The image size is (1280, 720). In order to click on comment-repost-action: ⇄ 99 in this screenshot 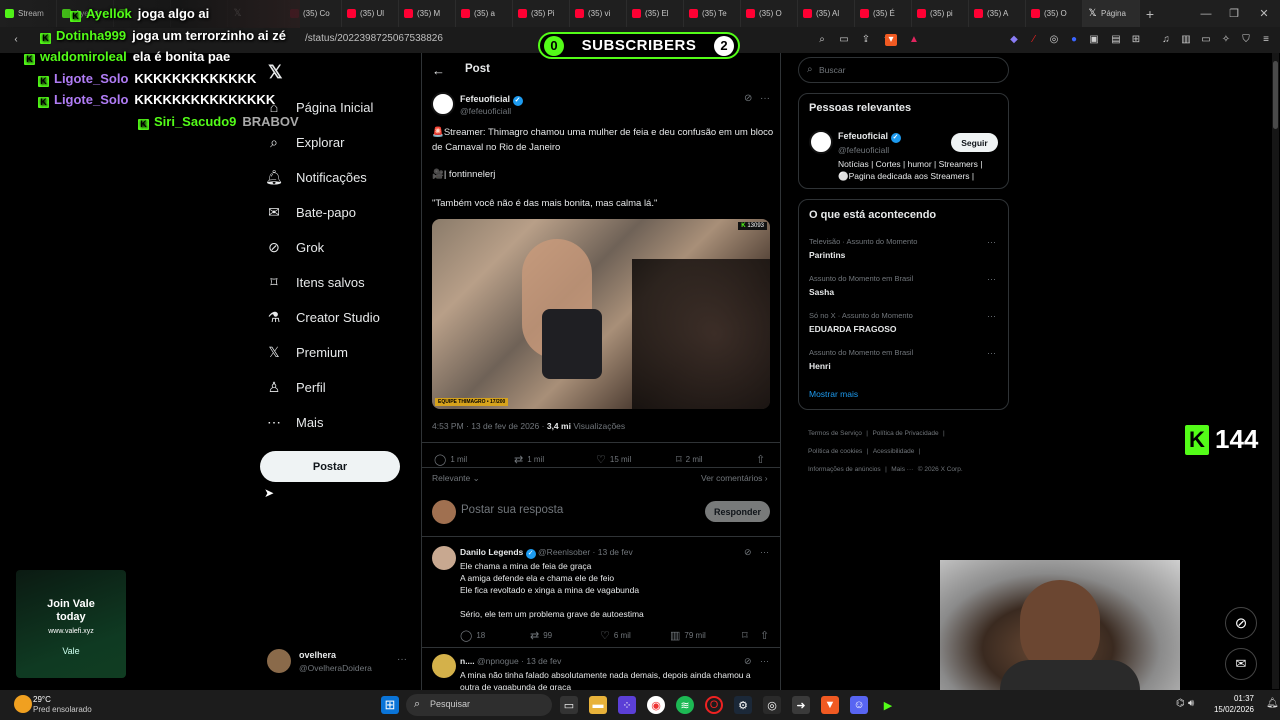, I will do `click(541, 635)`.